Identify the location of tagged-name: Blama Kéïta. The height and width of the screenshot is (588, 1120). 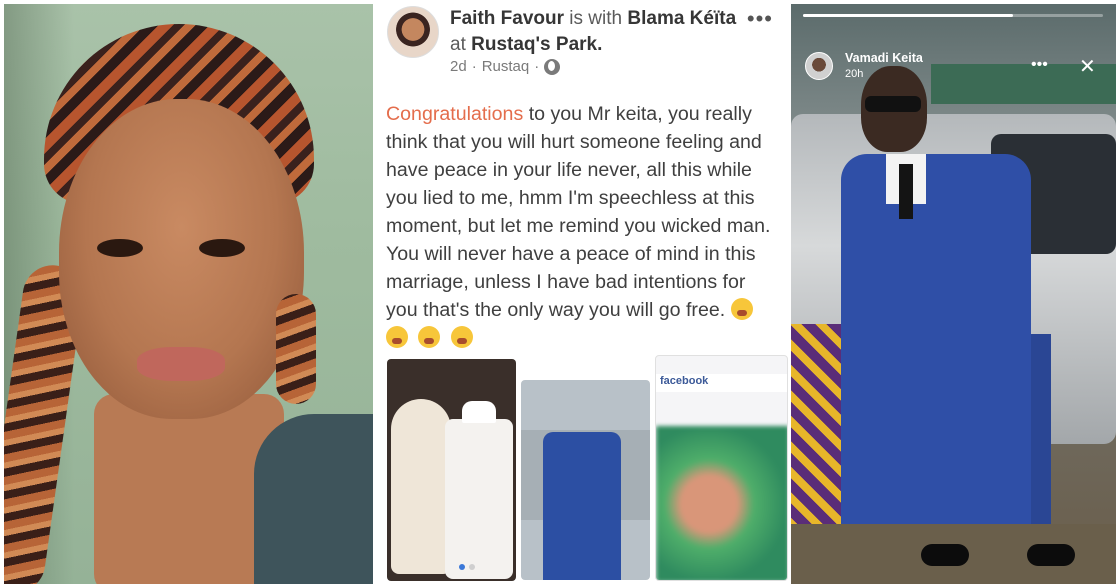
(681, 18).